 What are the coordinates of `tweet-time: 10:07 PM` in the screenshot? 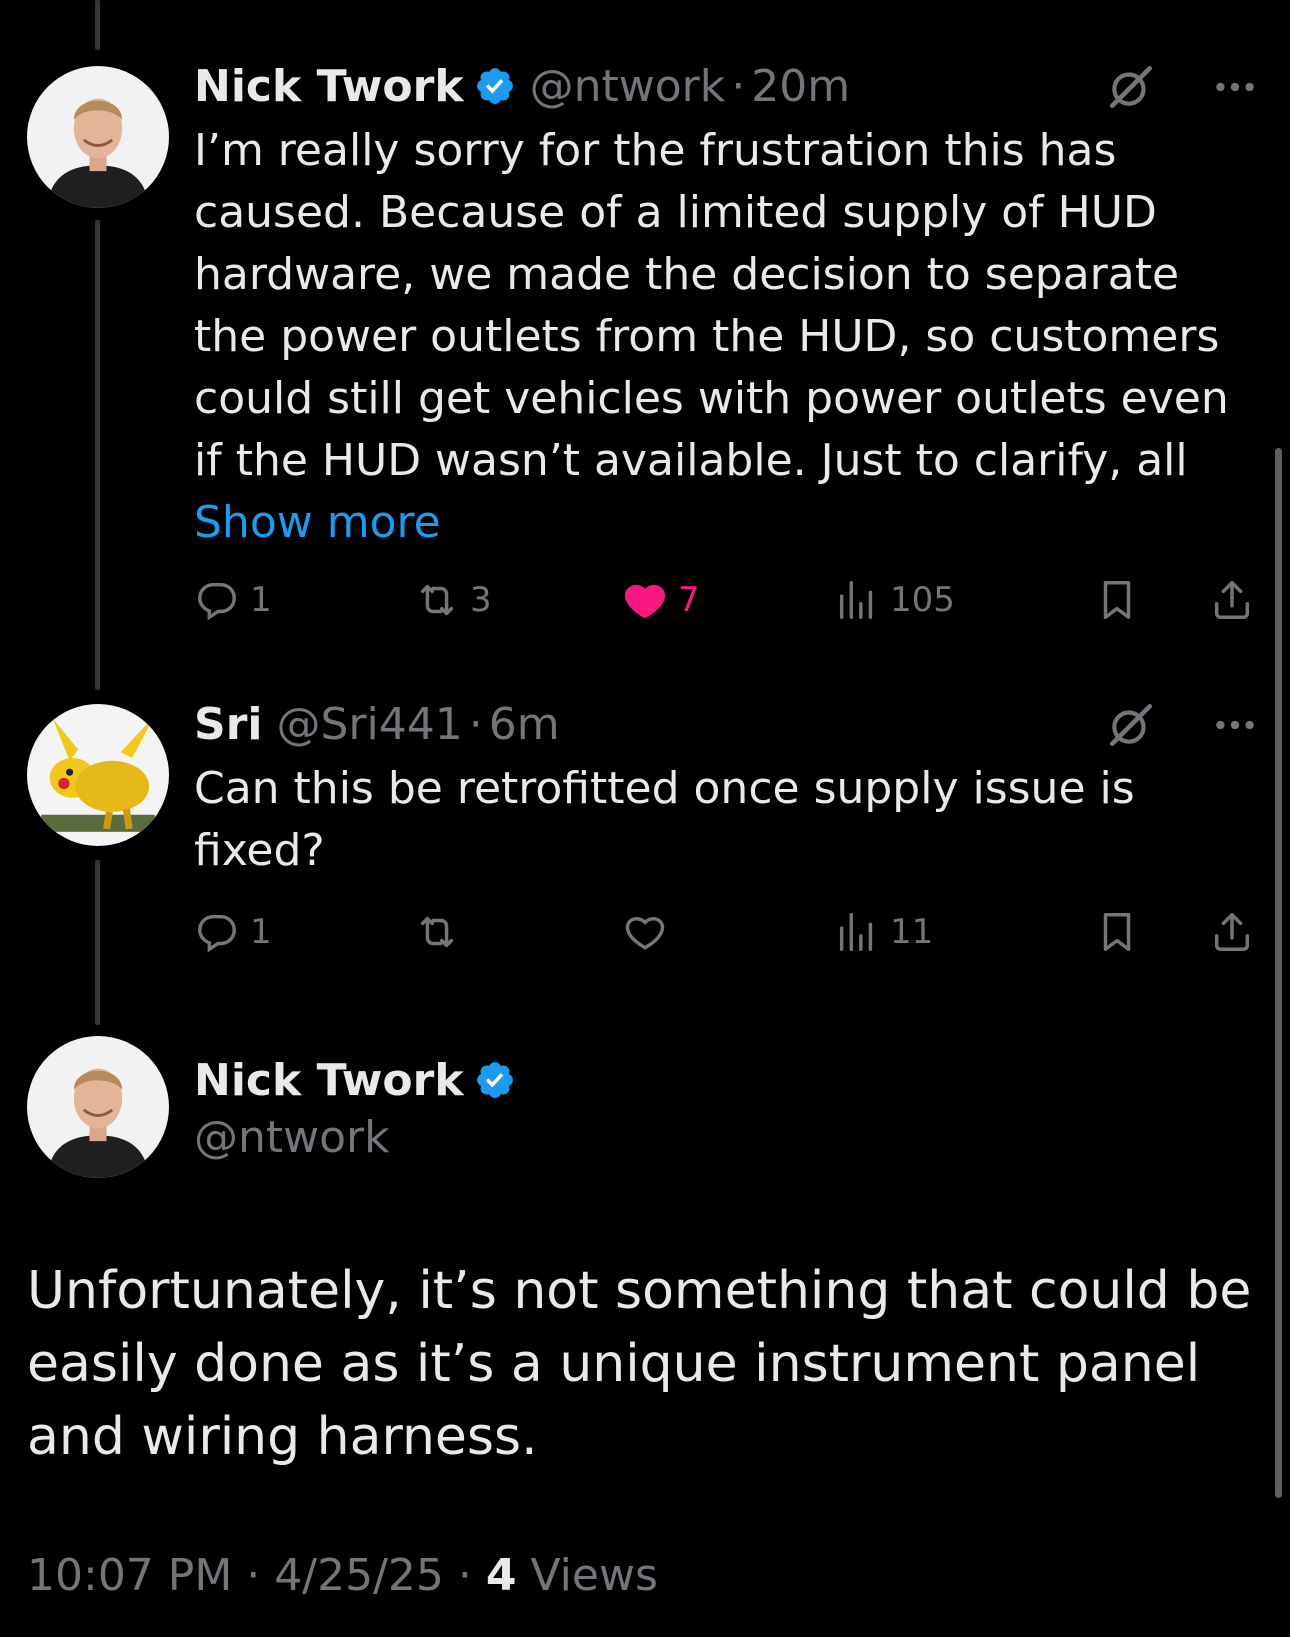 It's located at (129, 1575).